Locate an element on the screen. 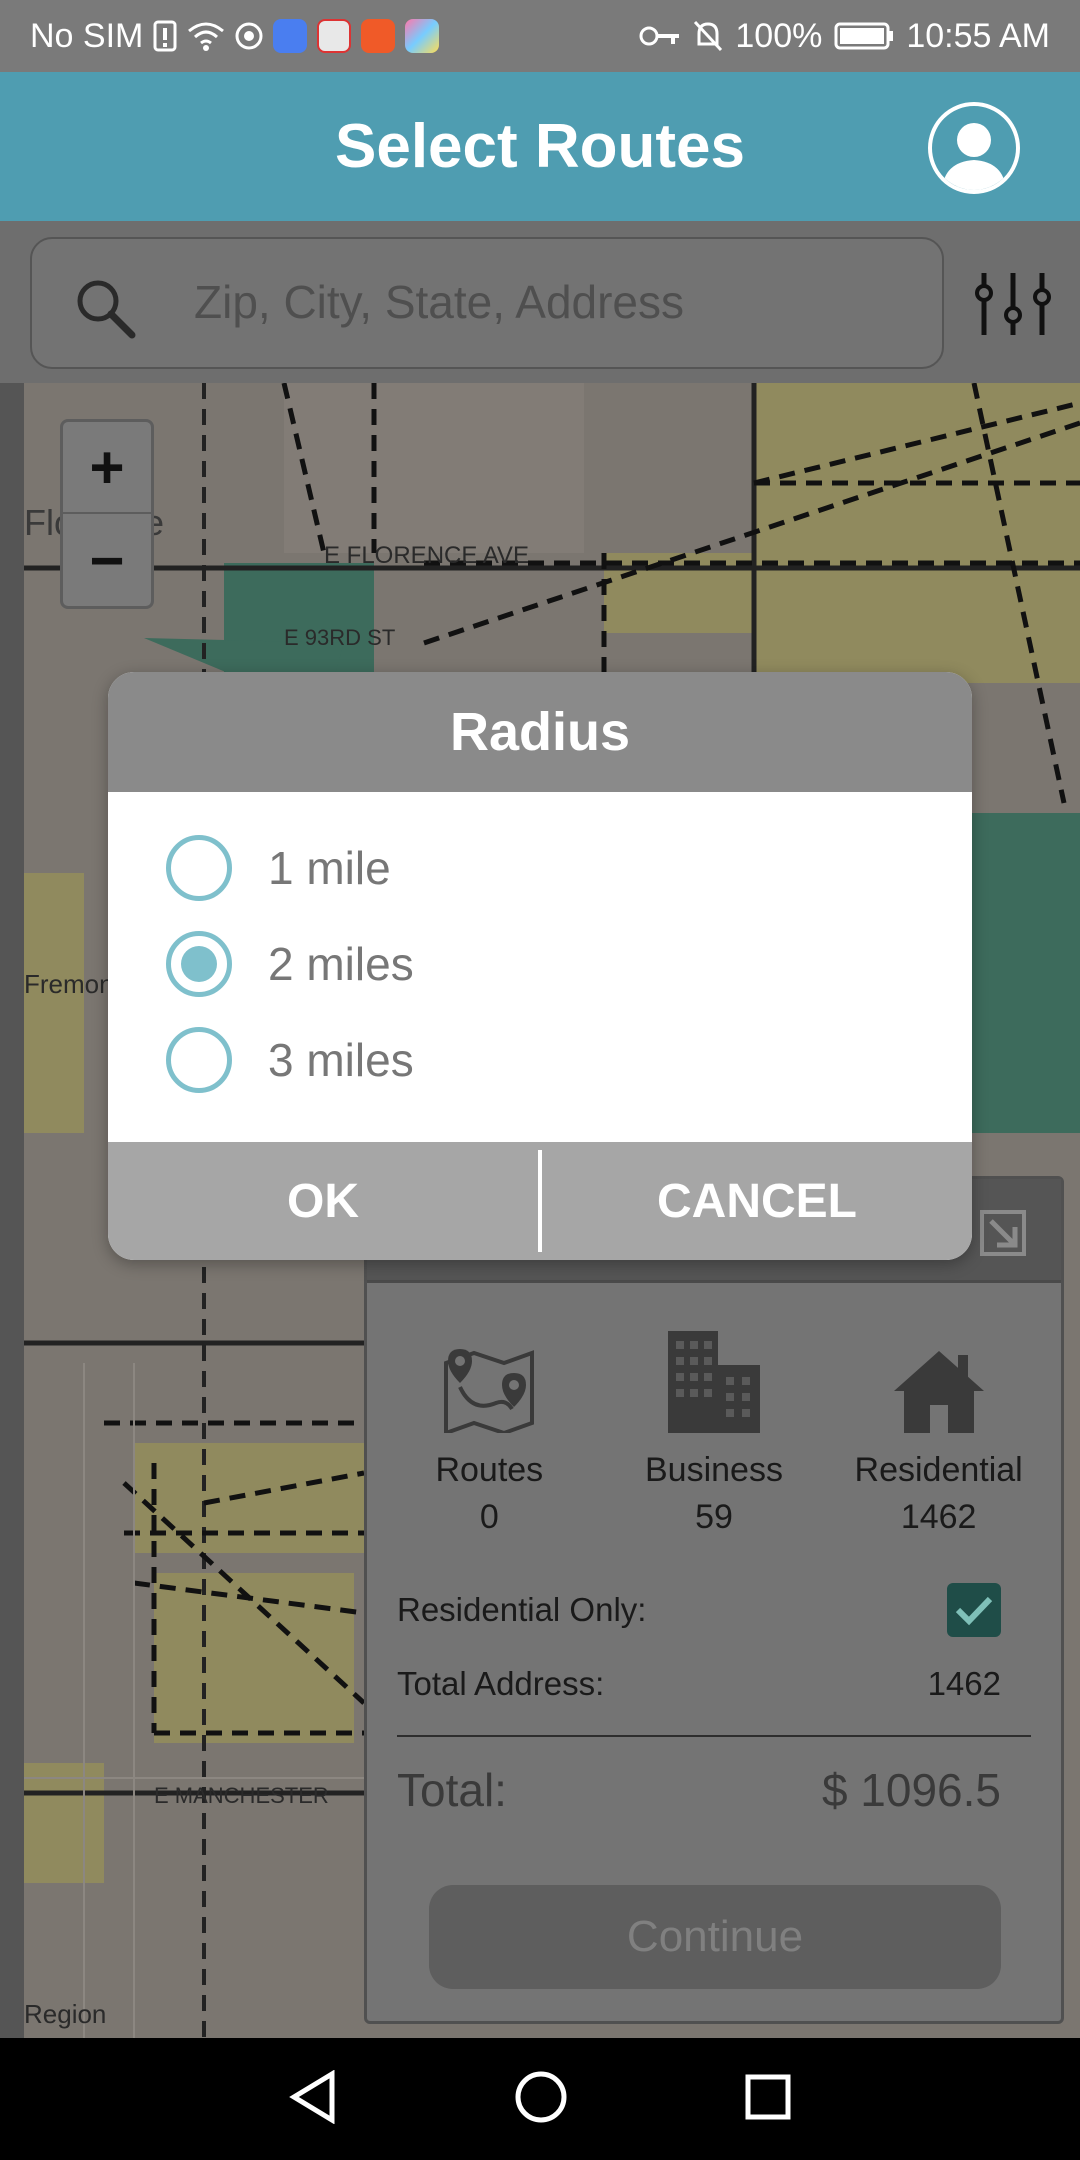 The width and height of the screenshot is (1080, 2160). user-icon is located at coordinates (974, 156).